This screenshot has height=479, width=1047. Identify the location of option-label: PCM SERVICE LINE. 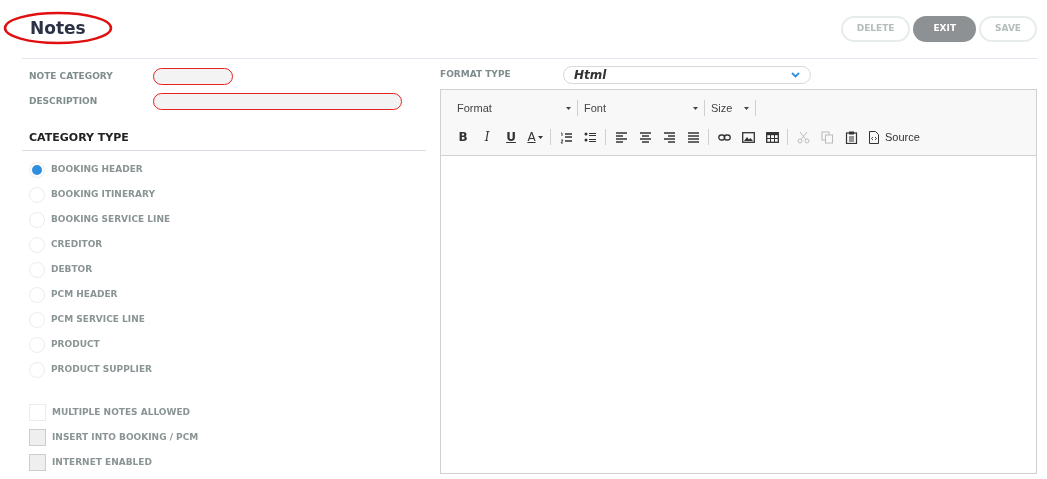
(98, 319).